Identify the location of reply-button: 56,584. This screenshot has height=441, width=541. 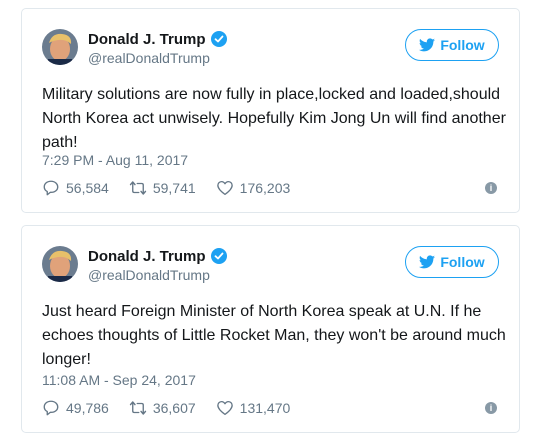
(75, 188).